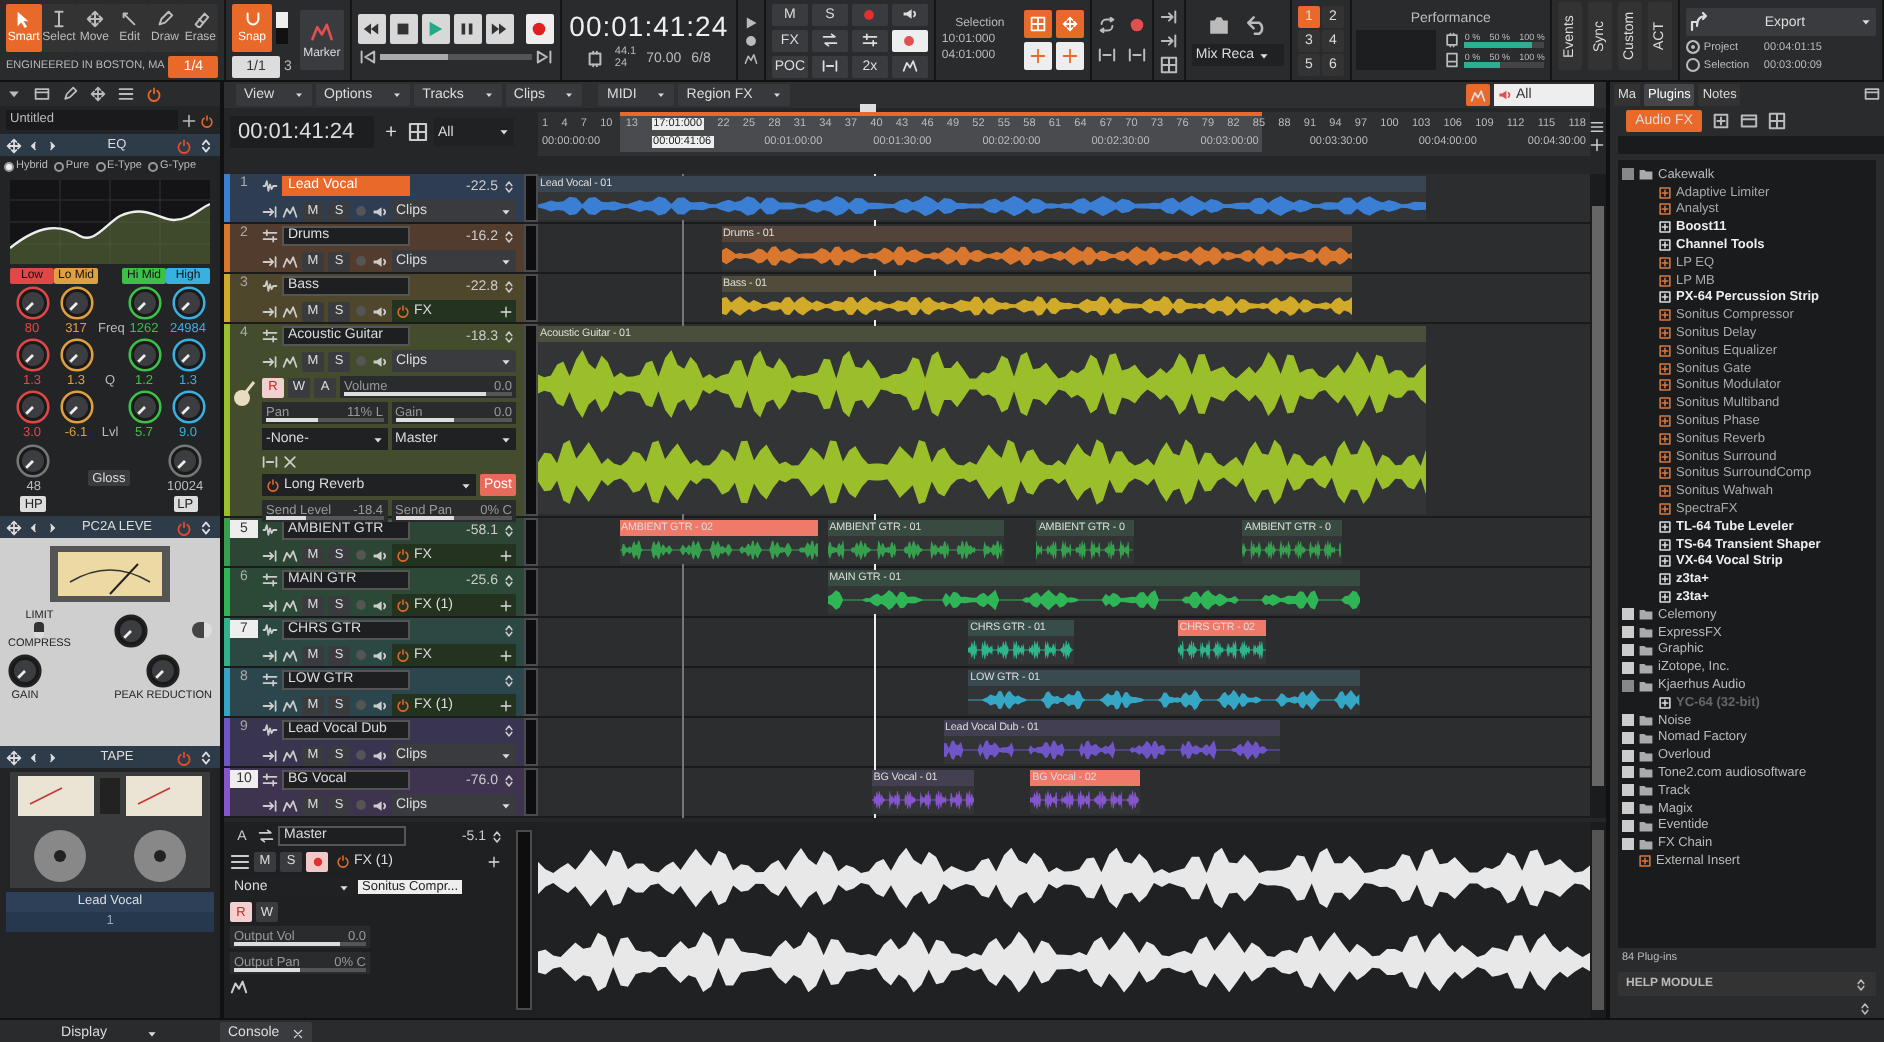 The image size is (1884, 1042). What do you see at coordinates (391, 132) in the screenshot?
I see `add-track-button: +` at bounding box center [391, 132].